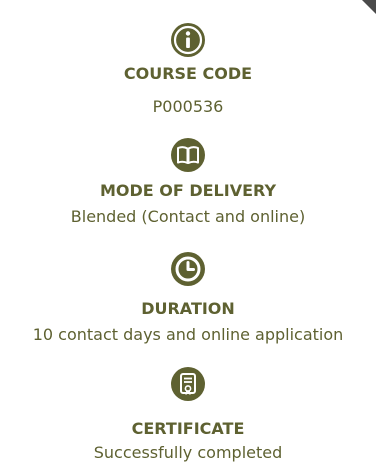  Describe the element at coordinates (188, 216) in the screenshot. I see `mode-of-delivery-value: Blended (Contact and online)` at that location.